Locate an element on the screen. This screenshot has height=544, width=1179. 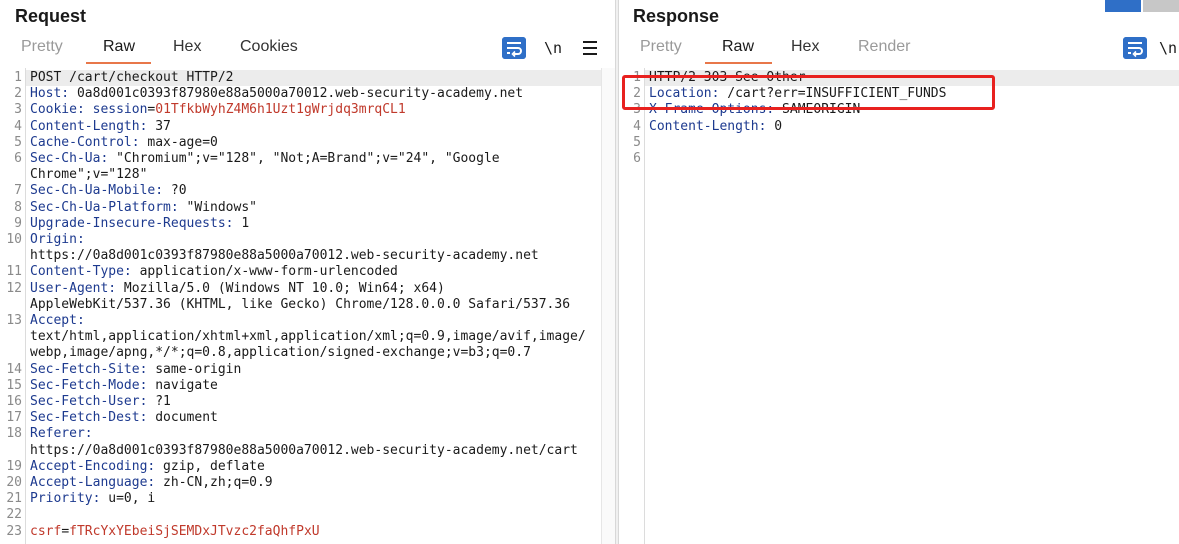
header-value: POST /cart/checkout HTTP/2 is located at coordinates (132, 77).